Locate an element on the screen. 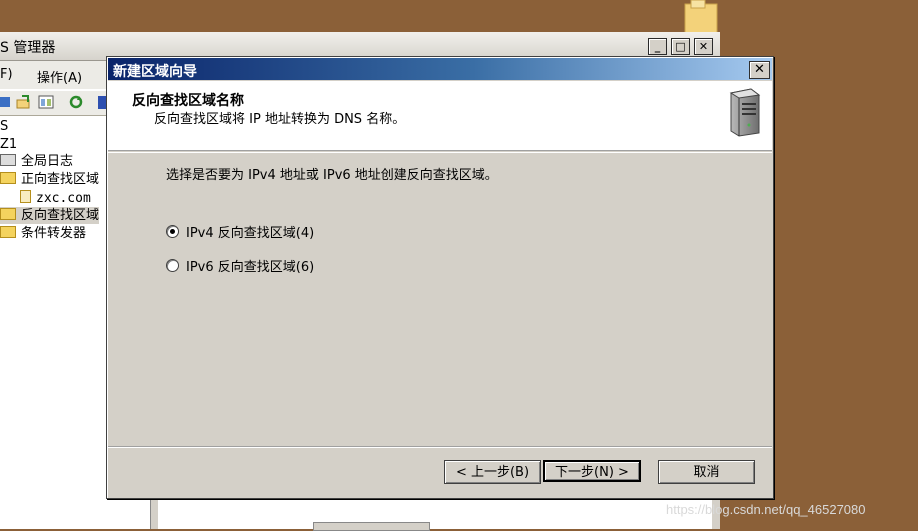 The width and height of the screenshot is (918, 531). zone-type-prompt: 选择是否要为 IPv4 地址或 IPv6 地址创建反向查找区域。 is located at coordinates (332, 175).